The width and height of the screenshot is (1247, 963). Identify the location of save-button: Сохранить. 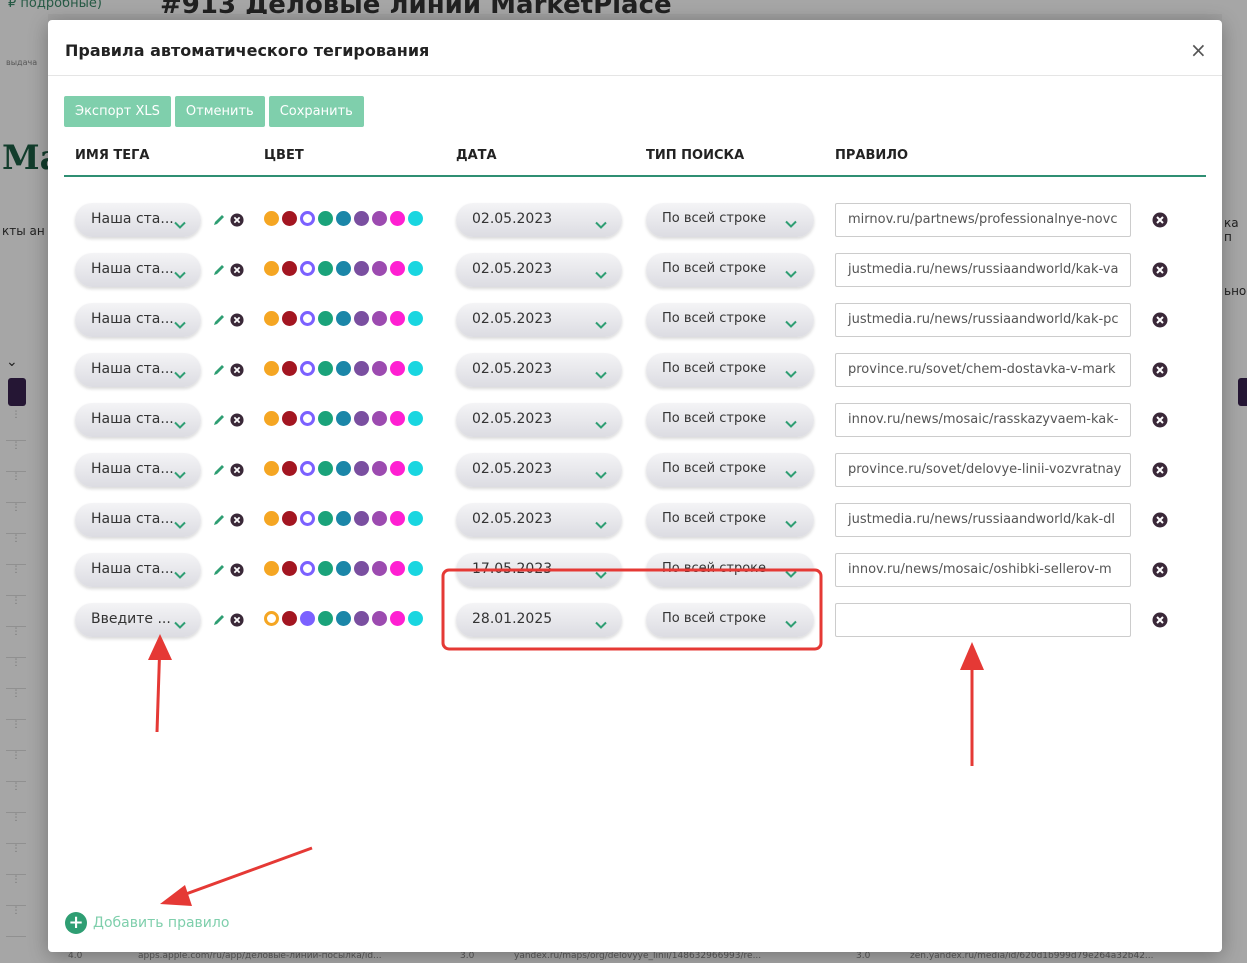
(316, 111).